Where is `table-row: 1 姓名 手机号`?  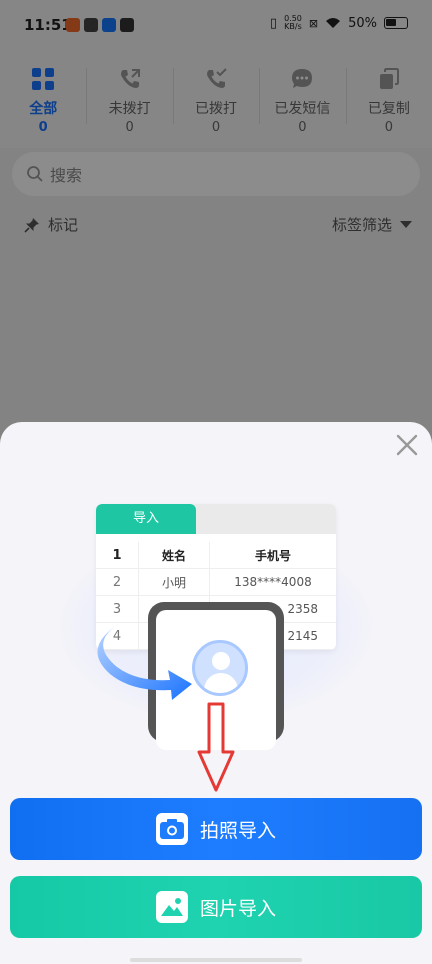 table-row: 1 姓名 手机号 is located at coordinates (216, 555).